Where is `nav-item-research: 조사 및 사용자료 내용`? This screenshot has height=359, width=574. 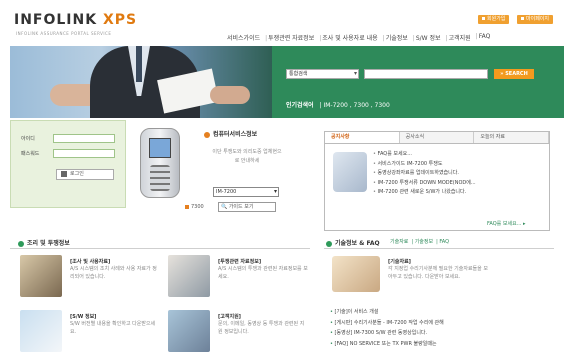
nav-item-research: 조사 및 사용자료 내용 is located at coordinates (348, 37).